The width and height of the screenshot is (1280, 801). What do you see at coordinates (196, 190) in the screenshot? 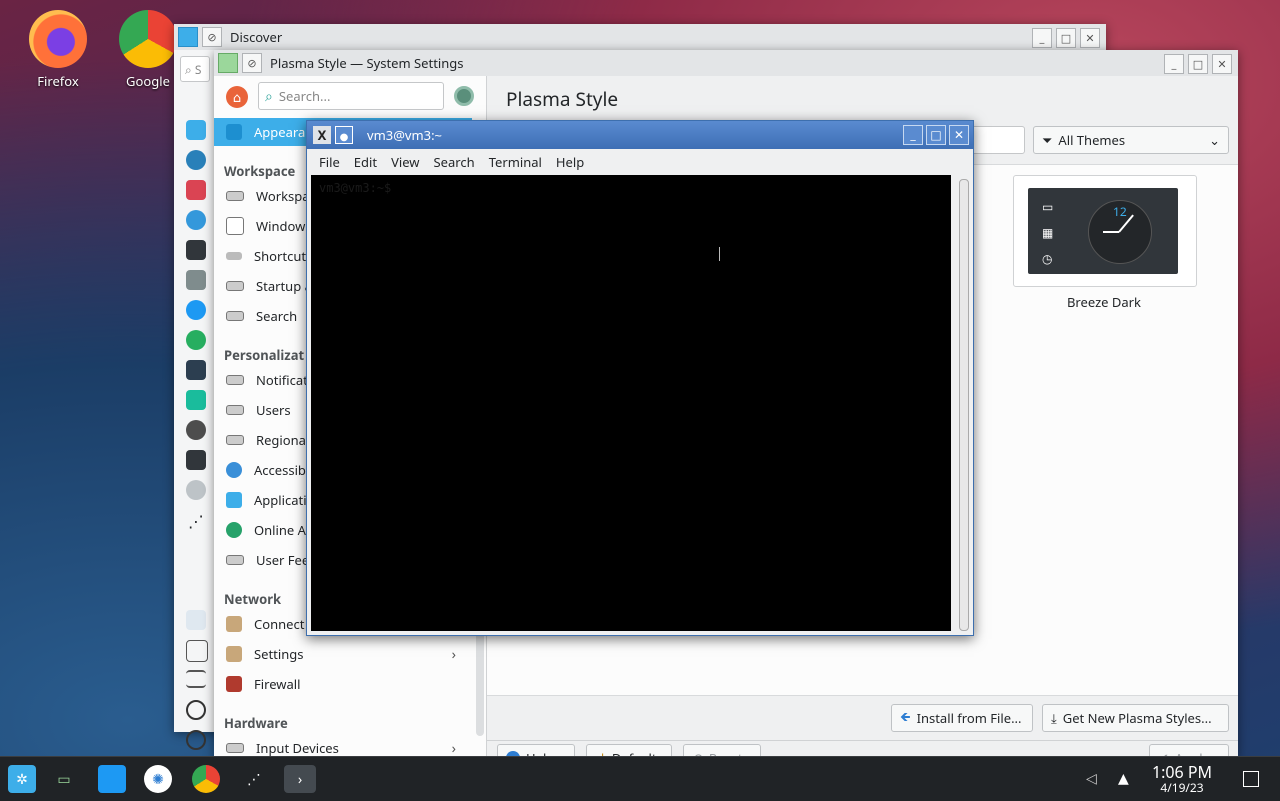
I see `toolbox-icon` at bounding box center [196, 190].